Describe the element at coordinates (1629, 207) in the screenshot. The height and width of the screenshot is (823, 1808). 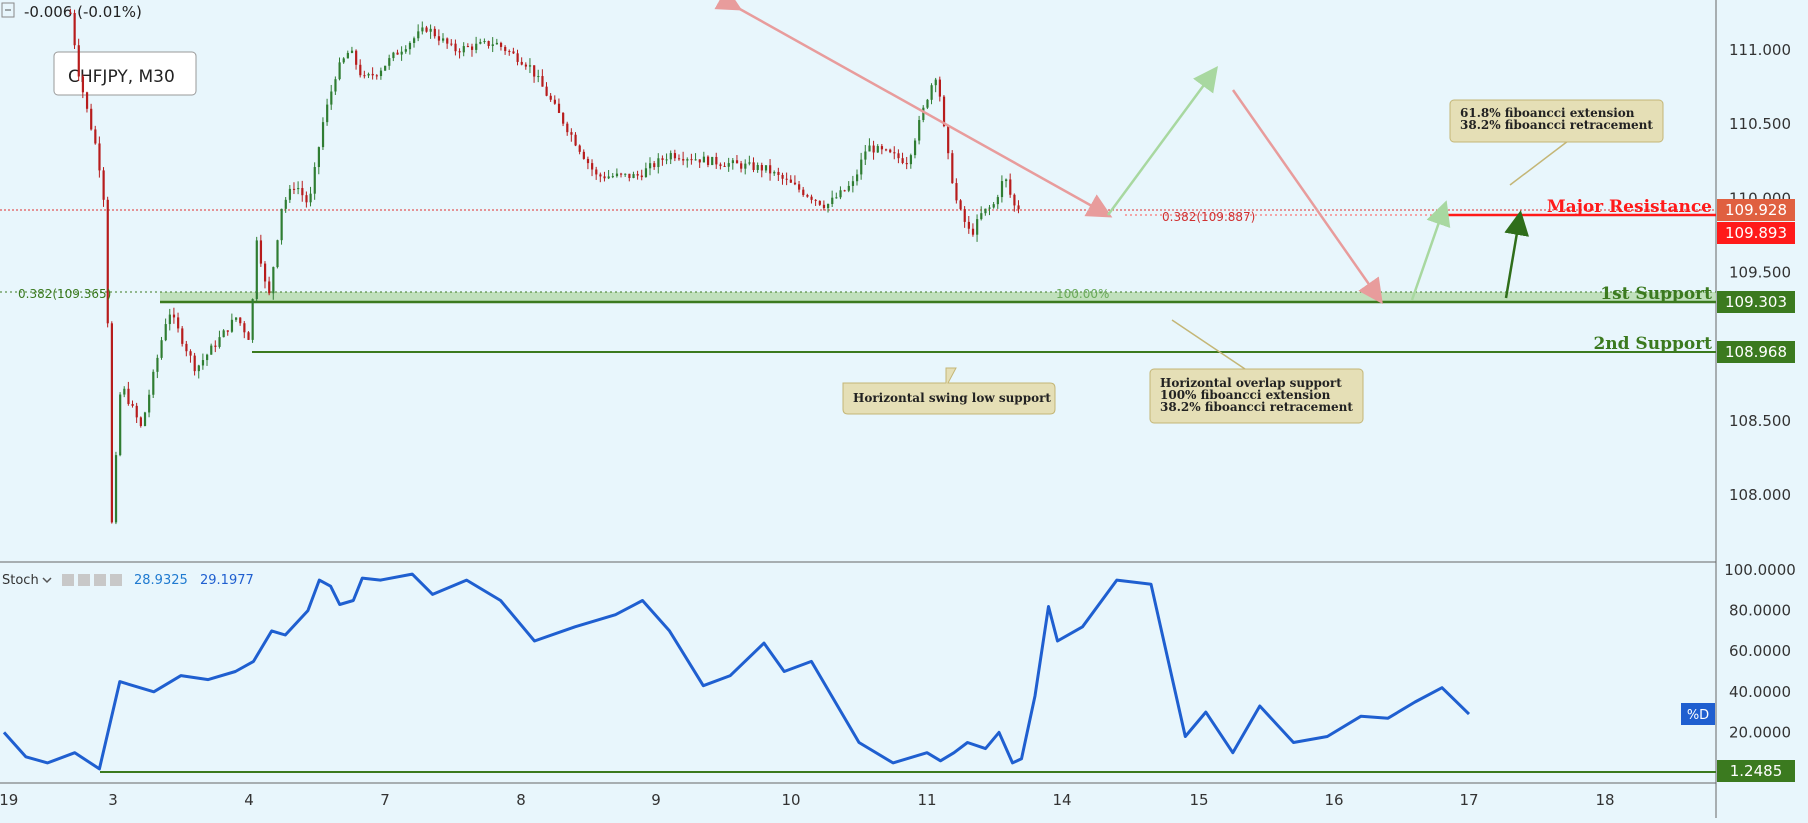
I see `major-resistance-label: Major Resistance` at that location.